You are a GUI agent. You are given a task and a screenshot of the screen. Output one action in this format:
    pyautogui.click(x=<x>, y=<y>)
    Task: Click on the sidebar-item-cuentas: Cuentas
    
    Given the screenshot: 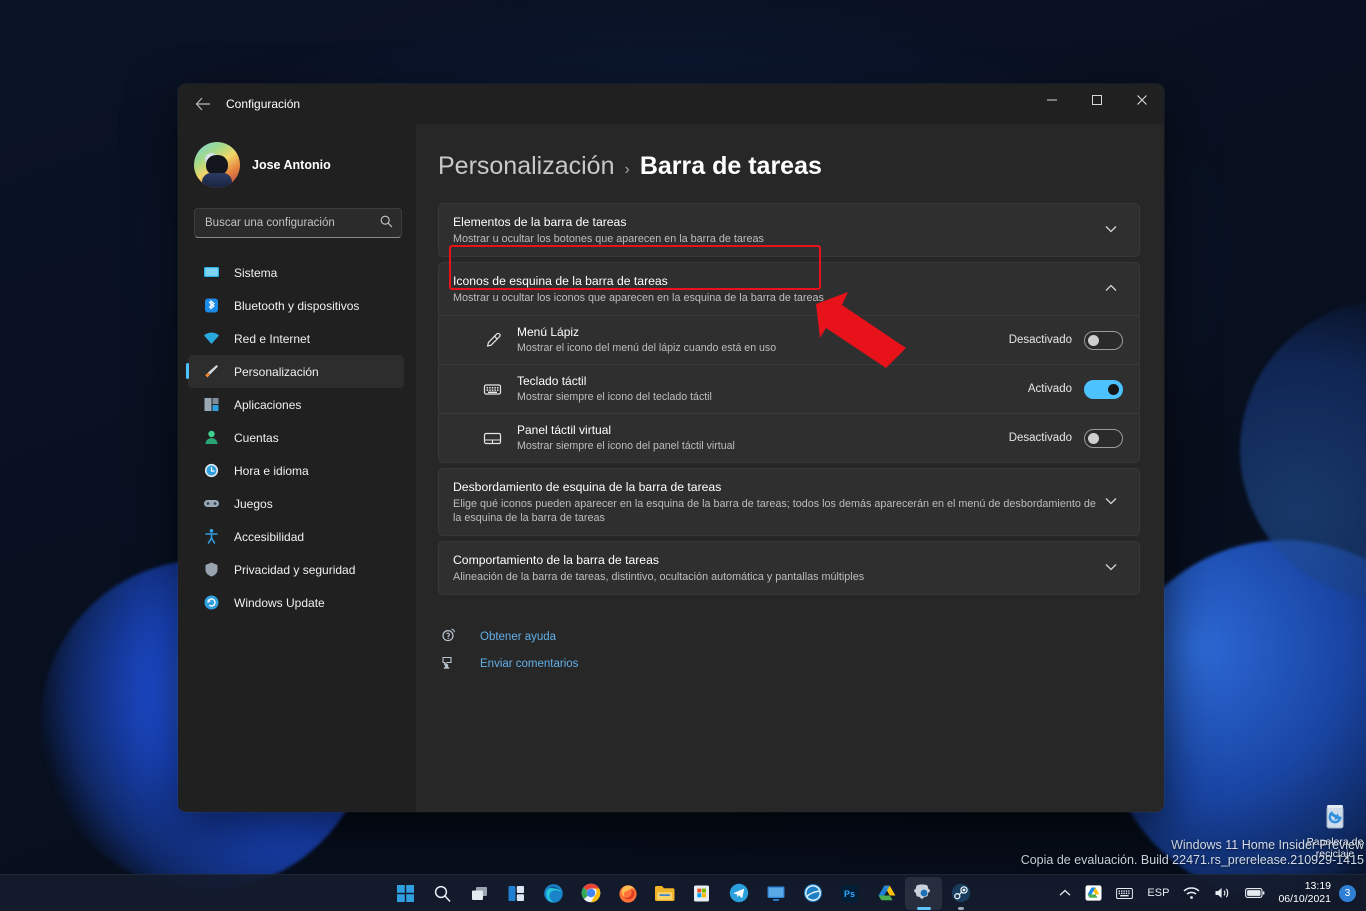 What is the action you would take?
    pyautogui.click(x=296, y=437)
    